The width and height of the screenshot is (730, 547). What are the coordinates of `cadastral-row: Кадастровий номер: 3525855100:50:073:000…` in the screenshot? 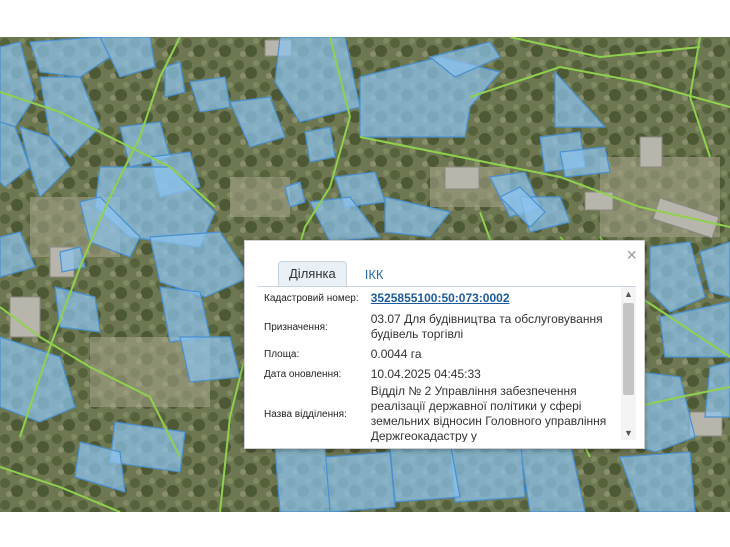 It's located at (439, 298).